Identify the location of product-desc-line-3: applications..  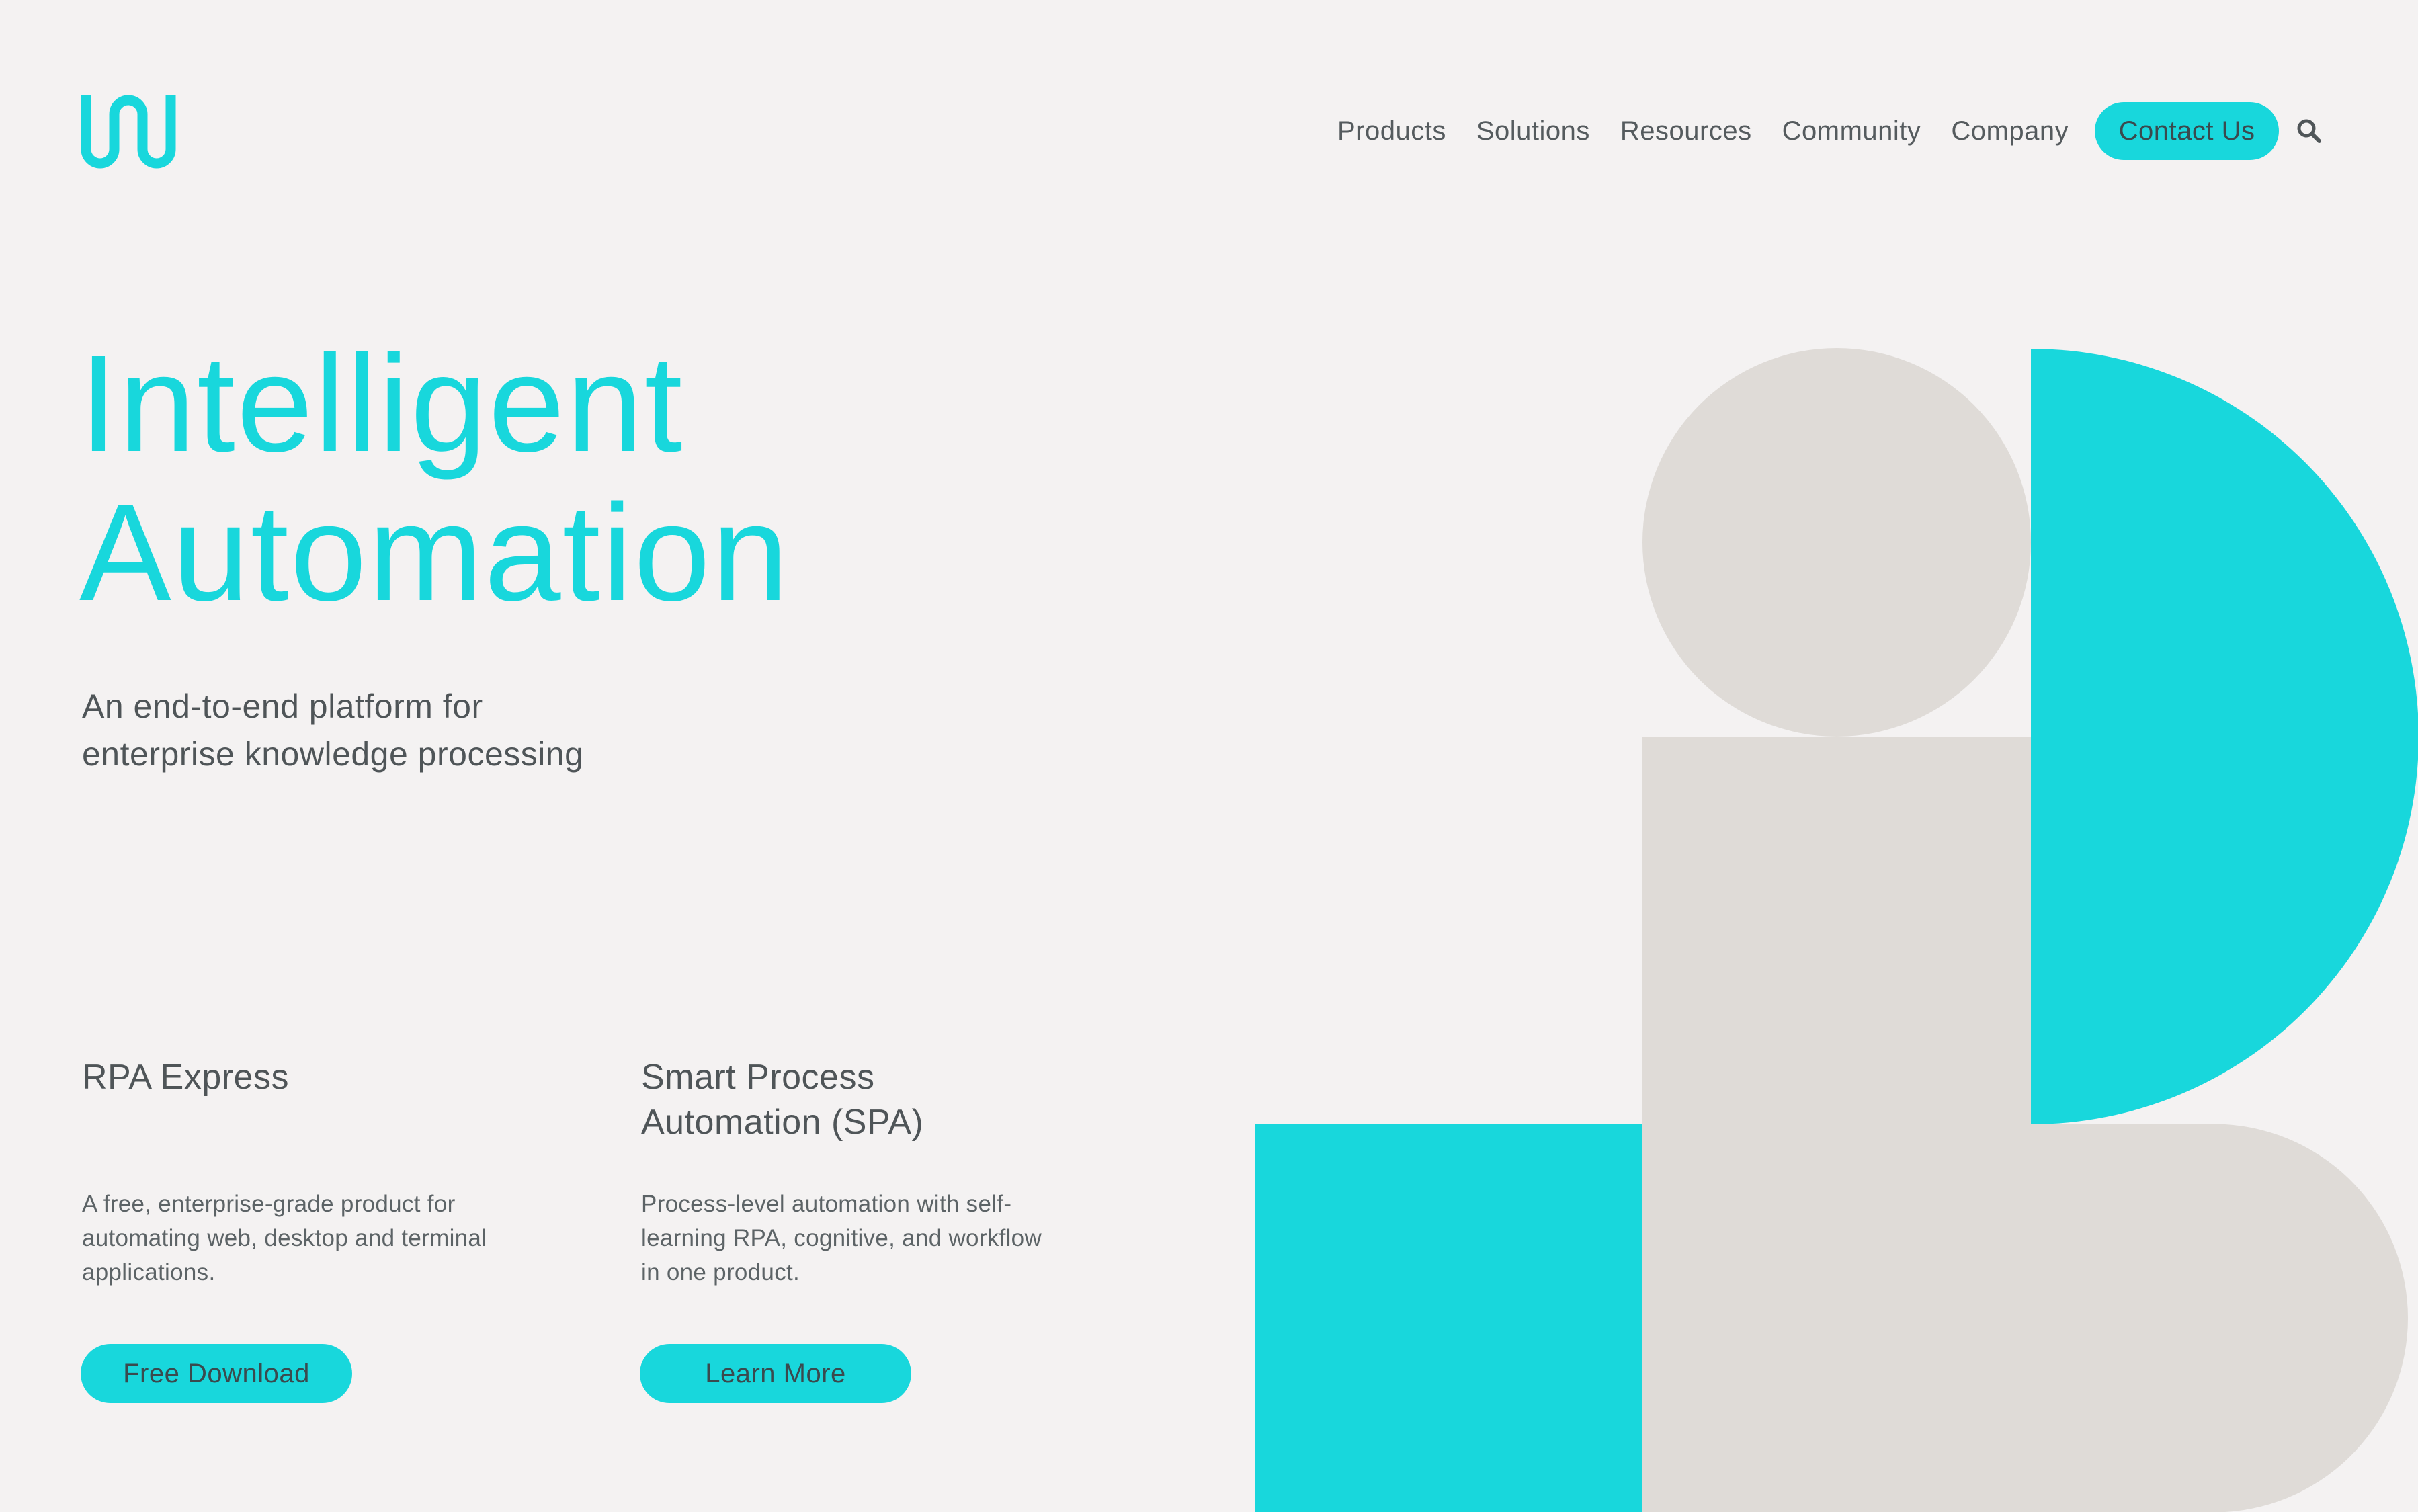
(149, 1273).